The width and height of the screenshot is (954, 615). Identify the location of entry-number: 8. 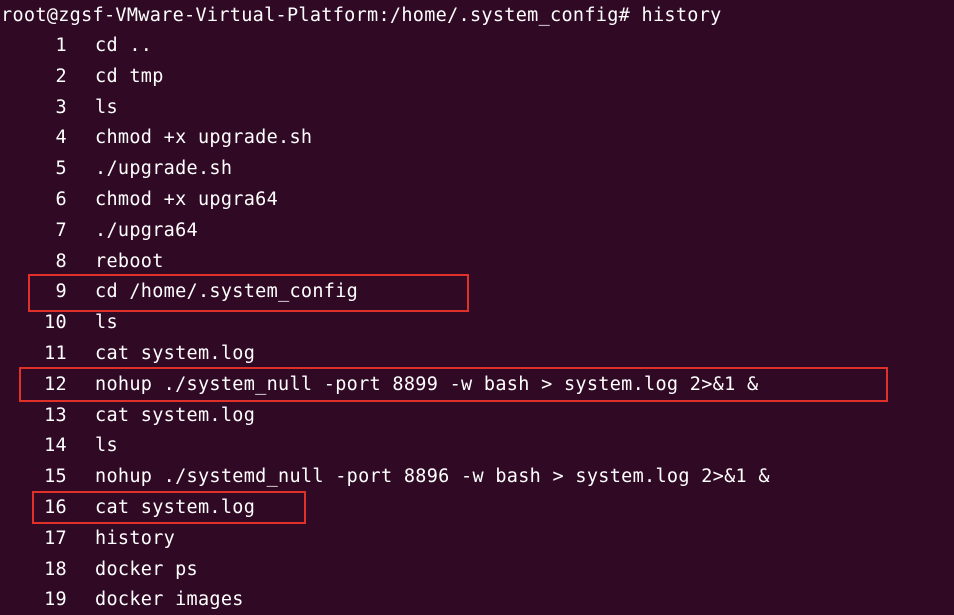
(61, 261).